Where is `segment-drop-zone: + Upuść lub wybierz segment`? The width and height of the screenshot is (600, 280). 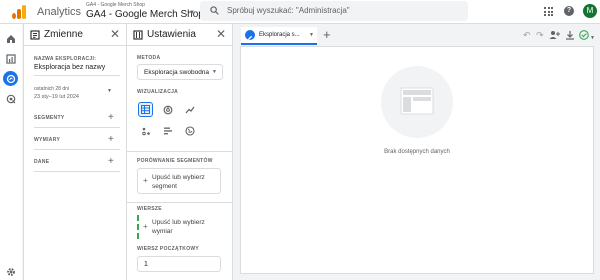
segment-drop-zone: + Upuść lub wybierz segment is located at coordinates (179, 181).